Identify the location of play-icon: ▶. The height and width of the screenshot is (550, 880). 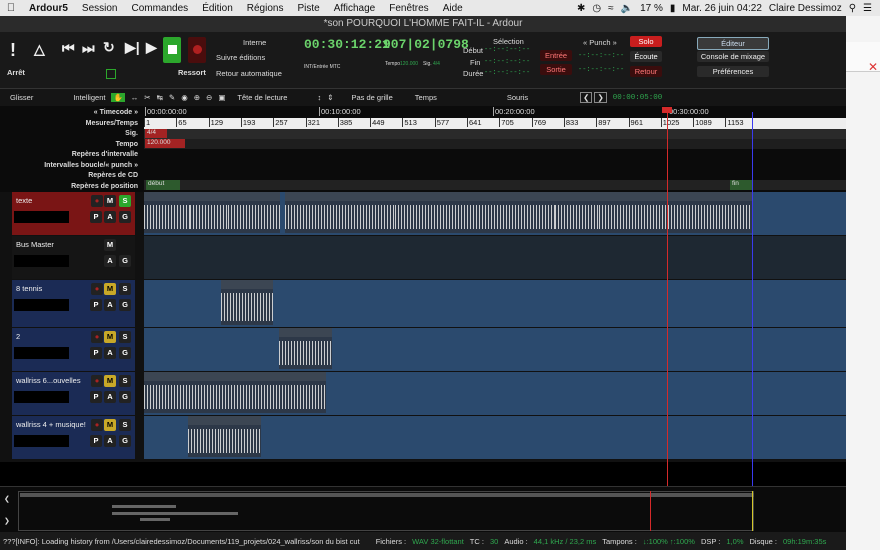
(151, 47).